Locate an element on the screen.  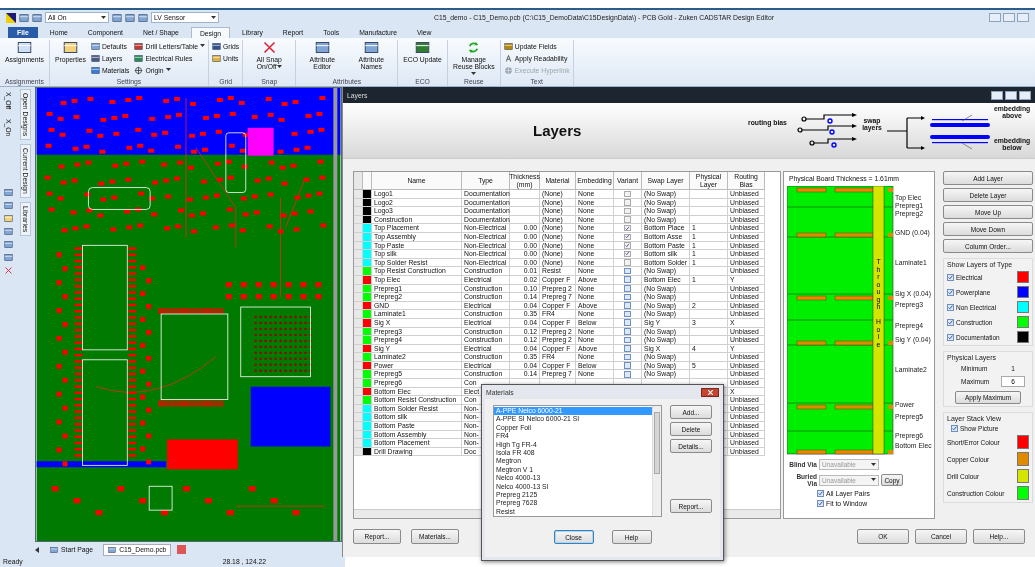
dialog-heading: Layers is located at coordinates (557, 130).